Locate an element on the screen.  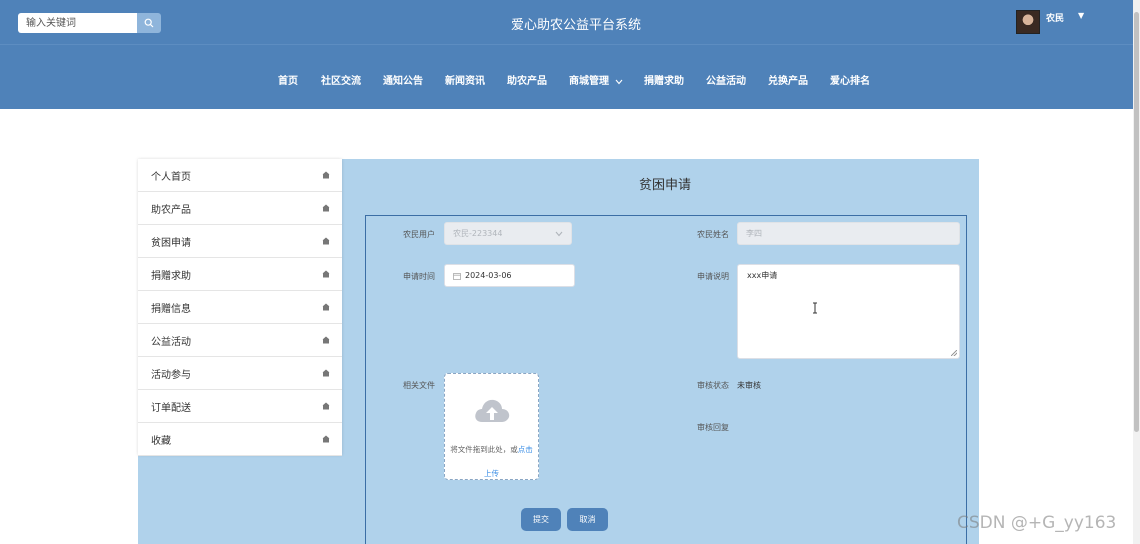
sidebar-item-poverty-apply: 贫困申请 is located at coordinates (240, 241).